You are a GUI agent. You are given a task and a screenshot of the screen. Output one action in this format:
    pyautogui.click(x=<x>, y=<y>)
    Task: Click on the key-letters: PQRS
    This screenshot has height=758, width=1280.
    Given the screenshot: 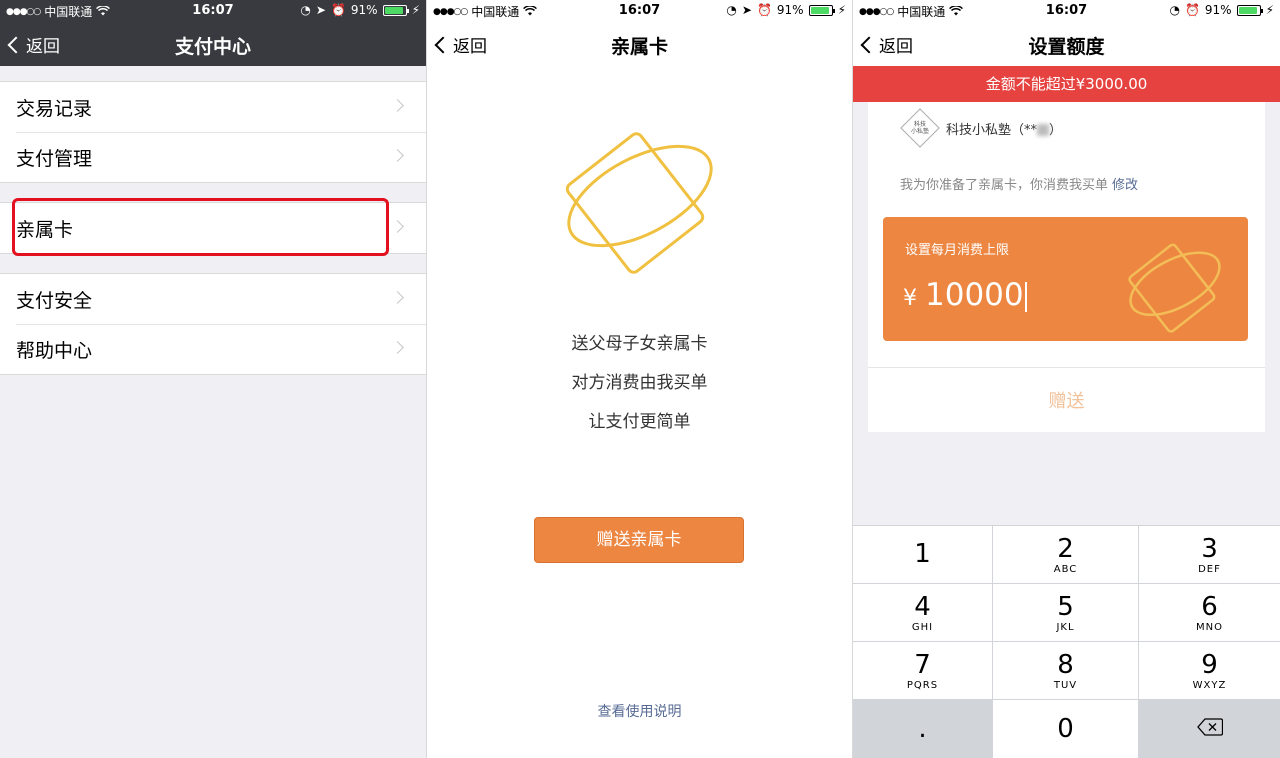 What is the action you would take?
    pyautogui.click(x=922, y=685)
    